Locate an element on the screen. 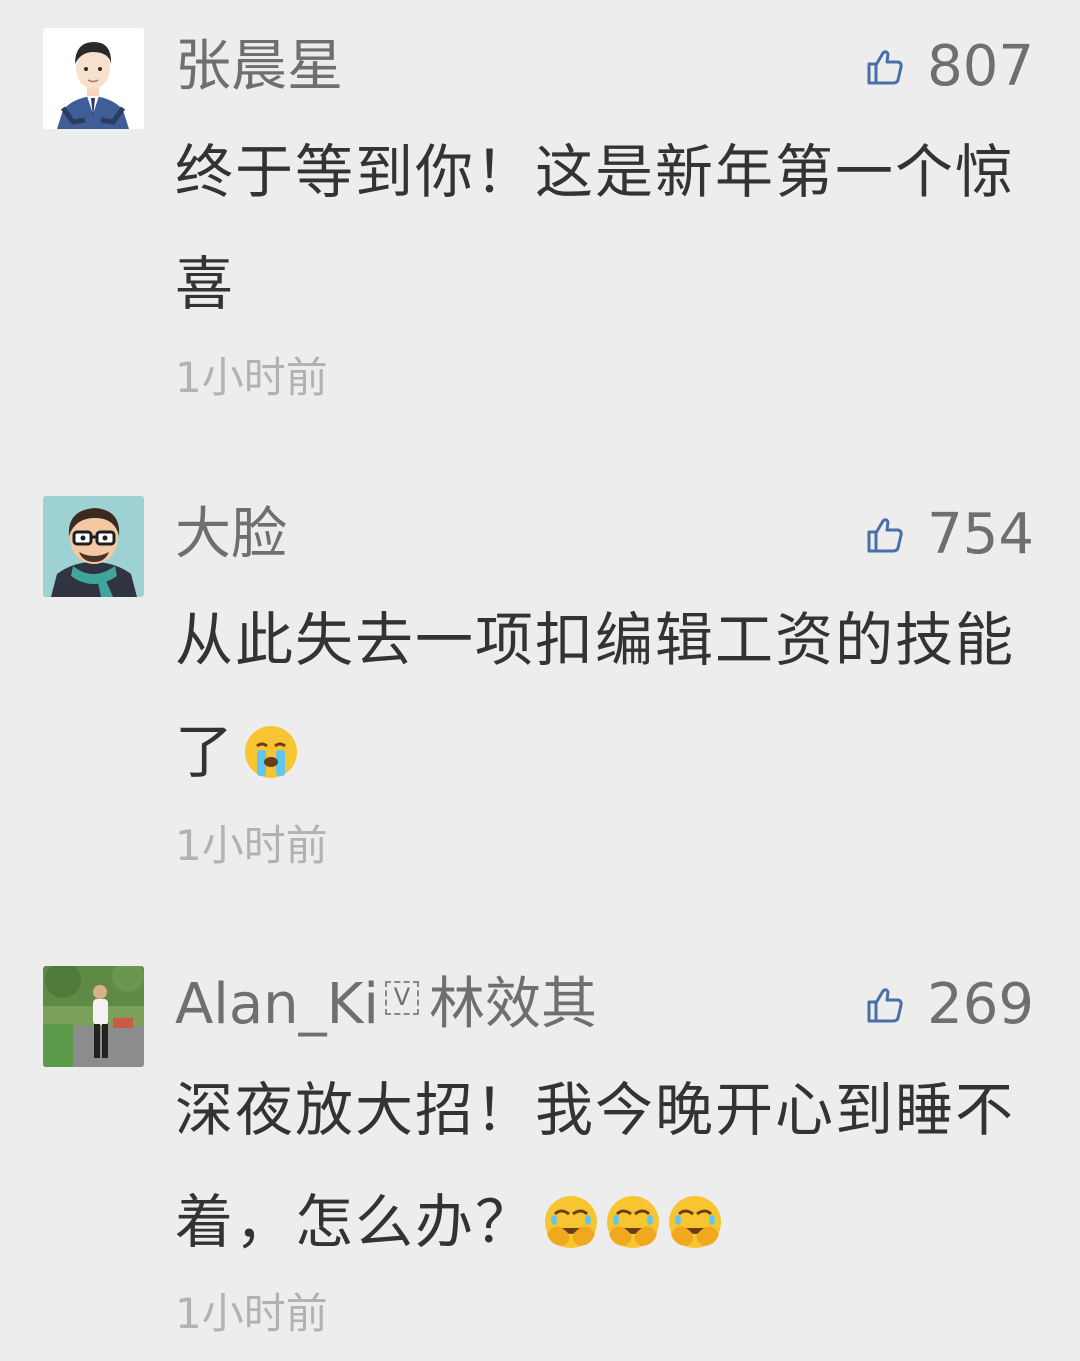 The image size is (1080, 1361). like-count: 754 is located at coordinates (980, 534).